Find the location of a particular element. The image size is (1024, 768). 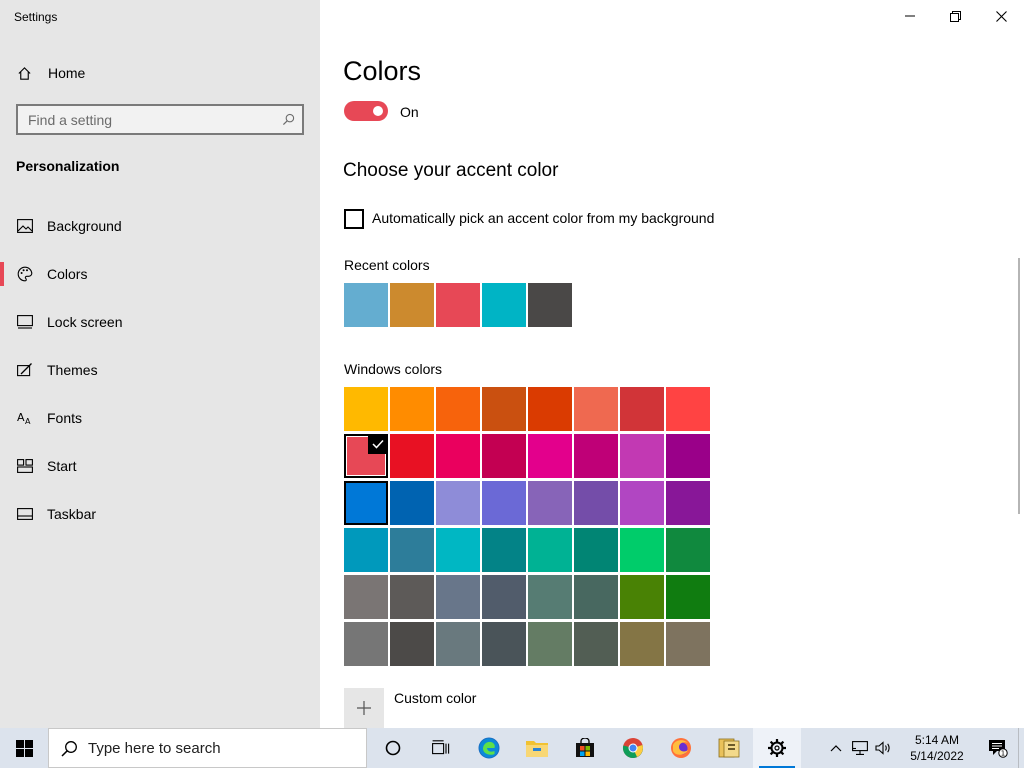

task-view-button is located at coordinates (441, 748).